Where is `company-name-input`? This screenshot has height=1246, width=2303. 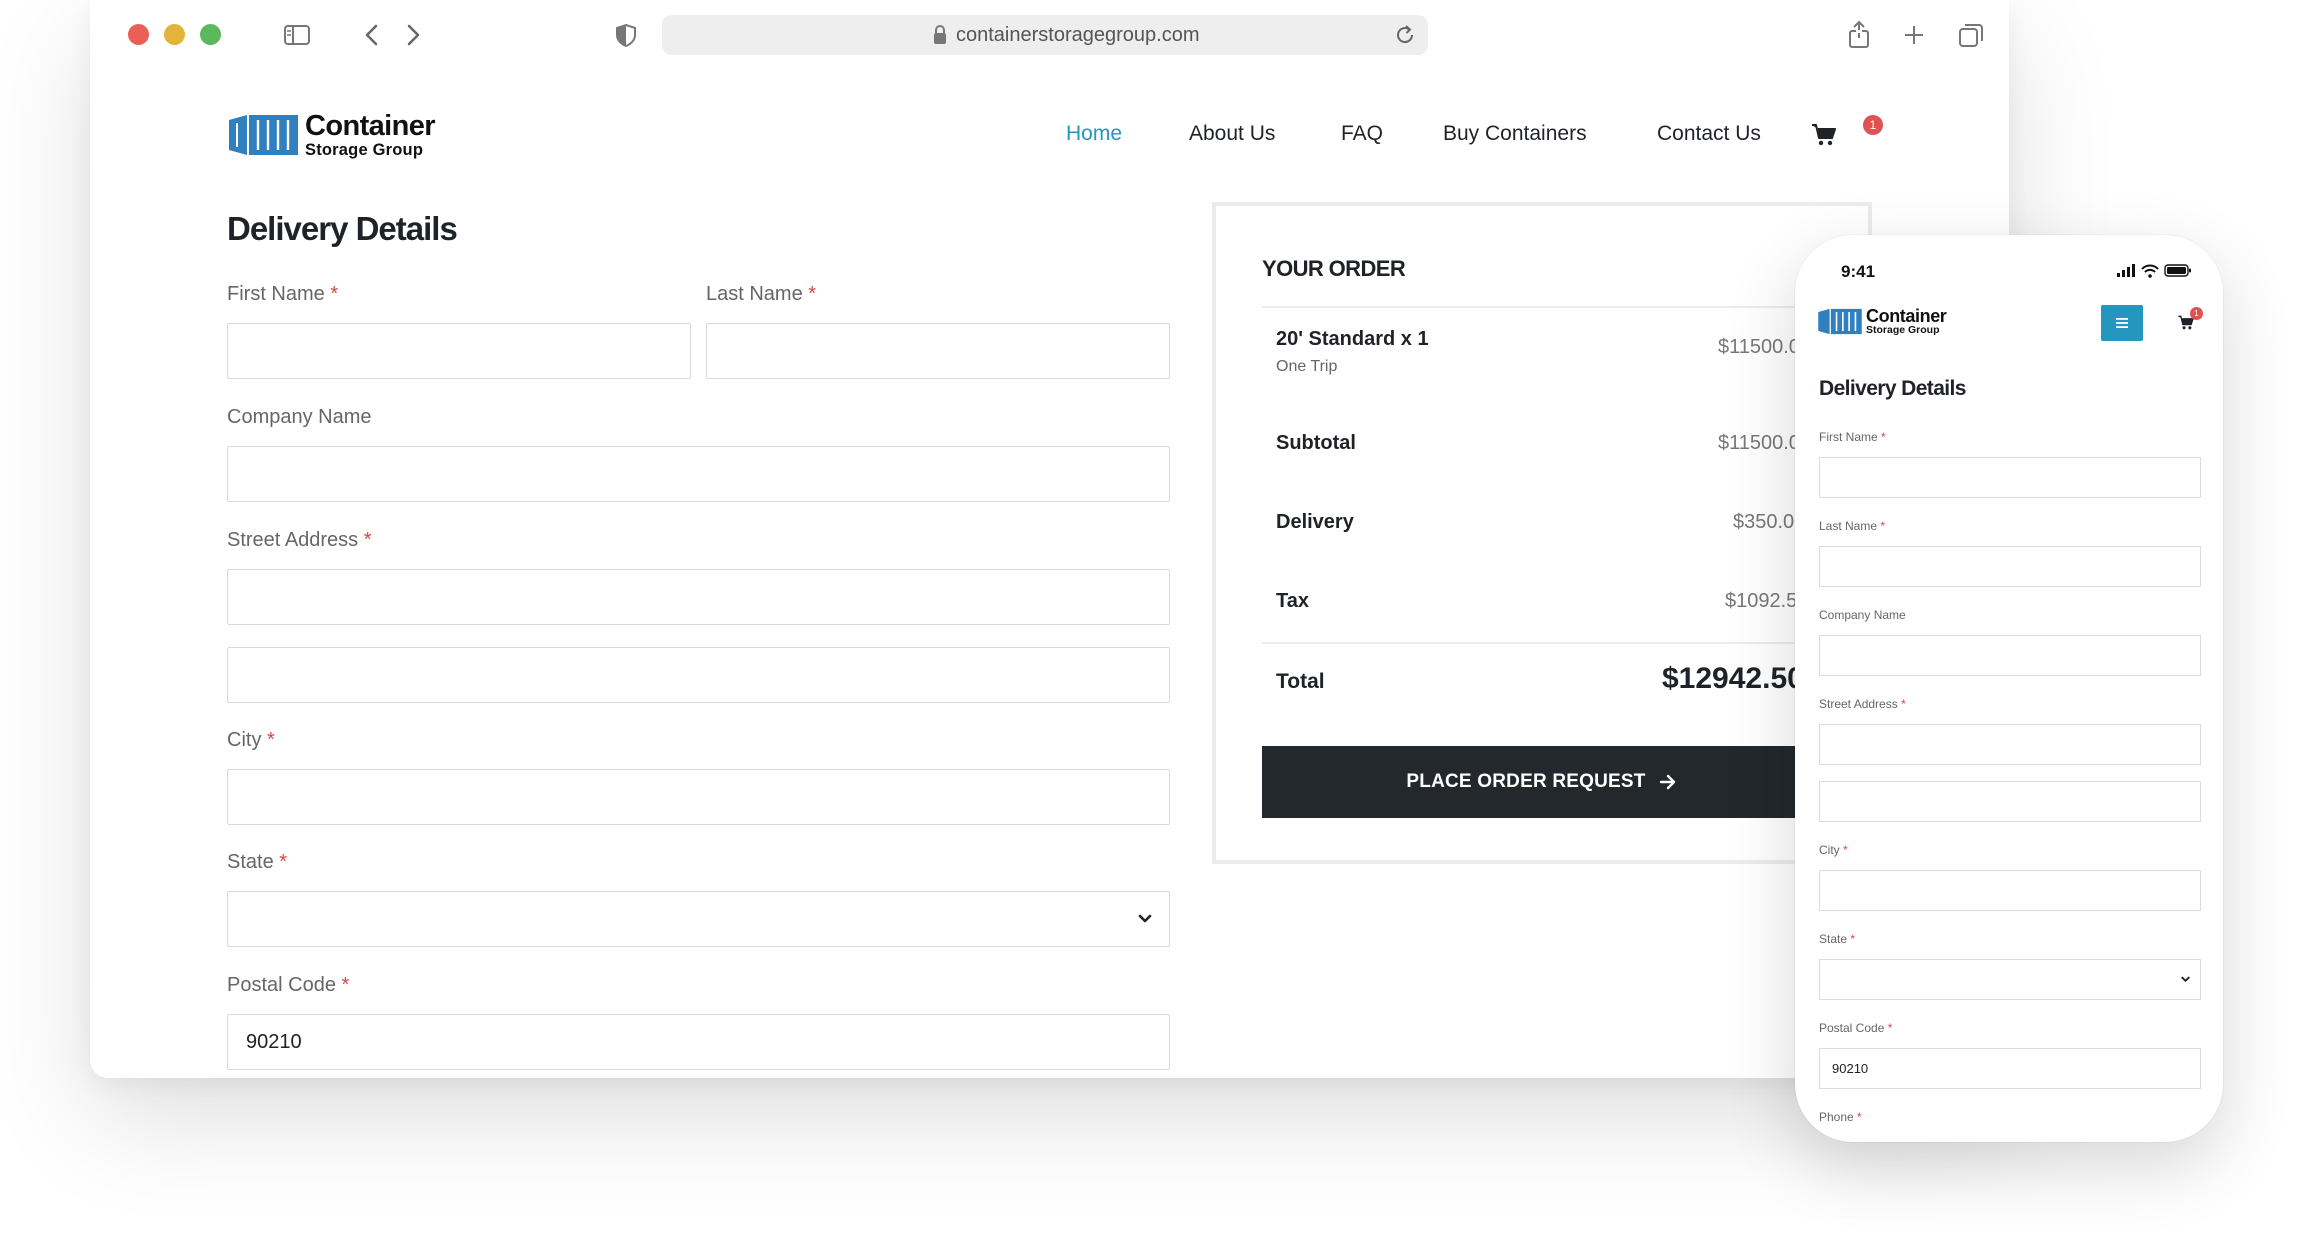
company-name-input is located at coordinates (698, 474).